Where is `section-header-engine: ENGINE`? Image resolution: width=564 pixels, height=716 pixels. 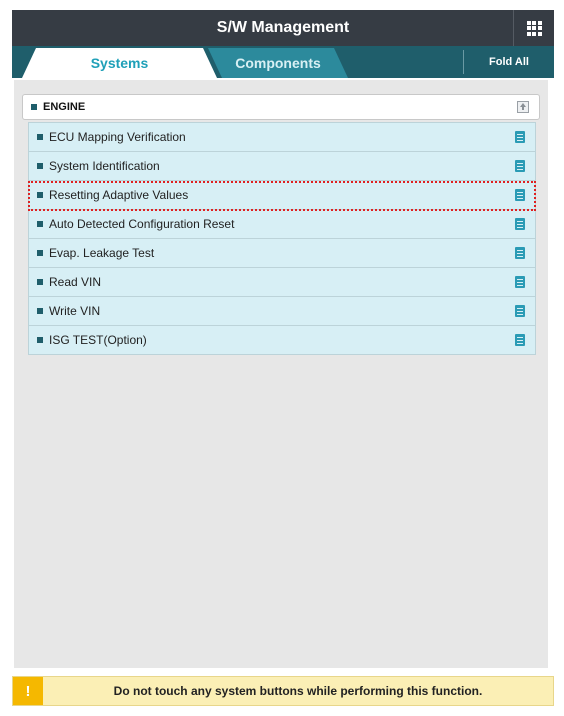
section-header-engine: ENGINE is located at coordinates (281, 107).